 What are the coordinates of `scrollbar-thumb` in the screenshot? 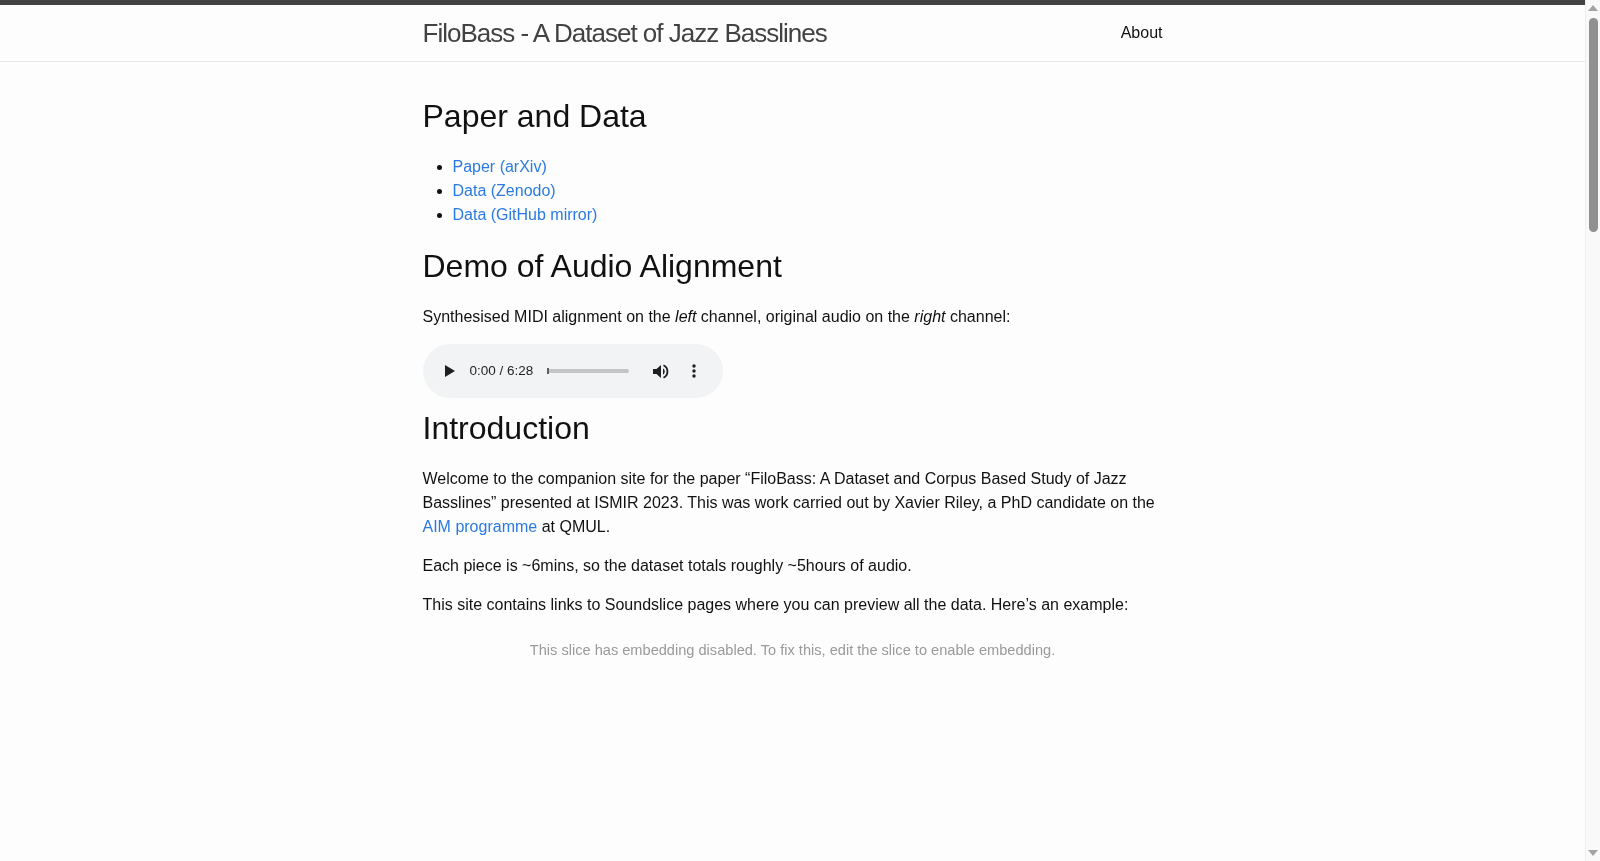 It's located at (1593, 125).